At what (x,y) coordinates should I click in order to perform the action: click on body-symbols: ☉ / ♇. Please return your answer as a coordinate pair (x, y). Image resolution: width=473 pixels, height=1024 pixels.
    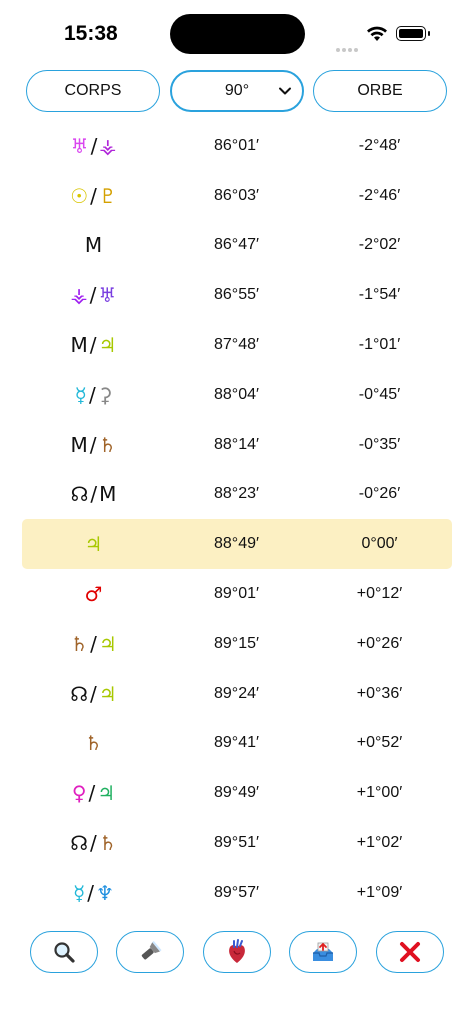
    Looking at the image, I should click on (93, 196).